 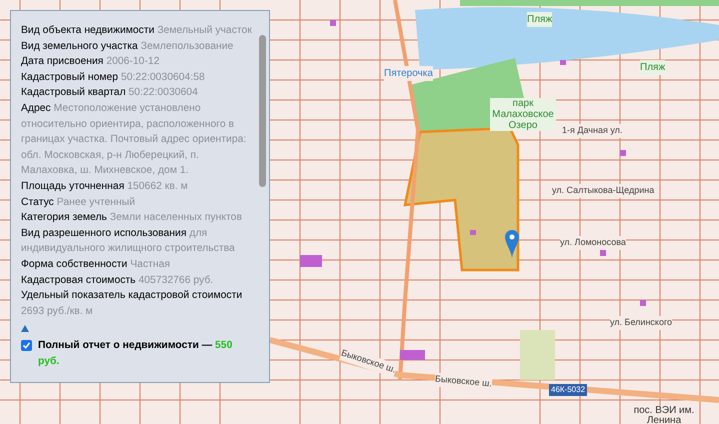 I want to click on property-field: Вид объекта недвижимости Земельный участок, so click(x=138, y=31).